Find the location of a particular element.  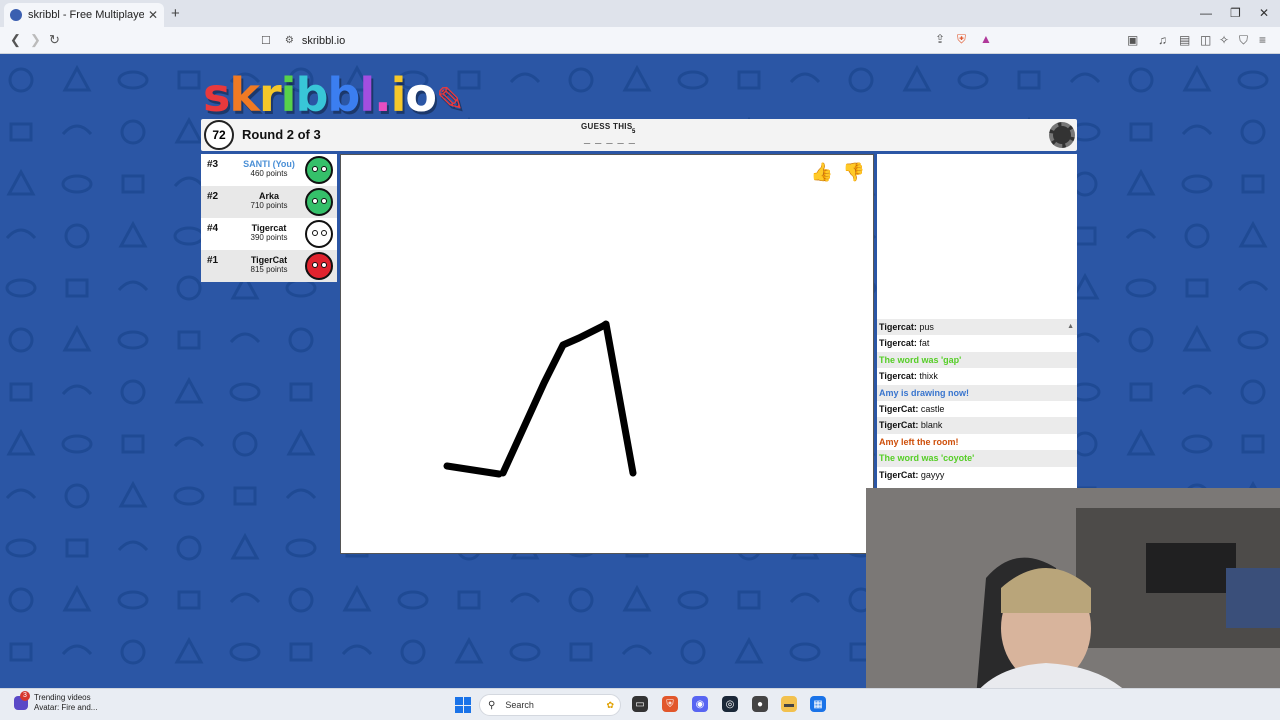

menu-icon: ≡ is located at coordinates (1262, 40).